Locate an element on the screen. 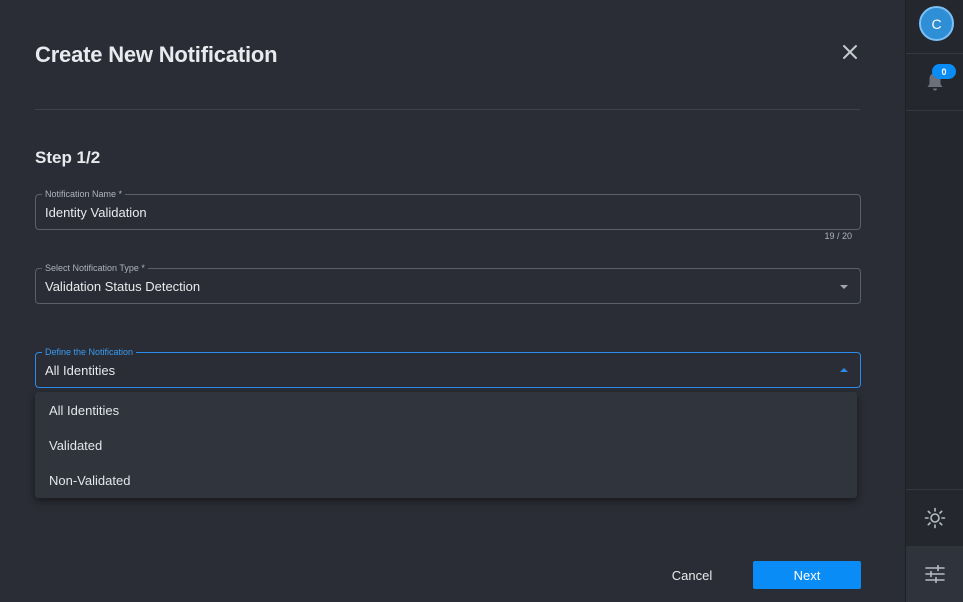 The width and height of the screenshot is (963, 602). sun-icon is located at coordinates (935, 518).